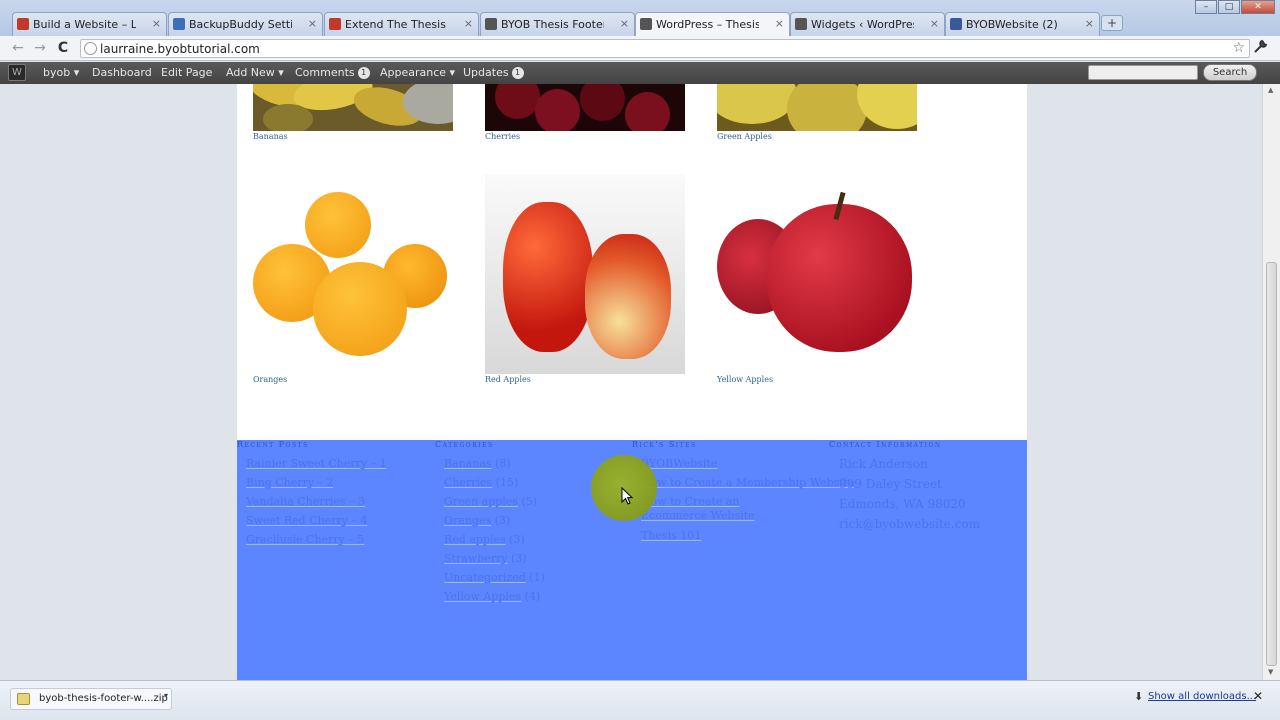 Image resolution: width=1280 pixels, height=720 pixels. What do you see at coordinates (585, 274) in the screenshot?
I see `red-apples-image` at bounding box center [585, 274].